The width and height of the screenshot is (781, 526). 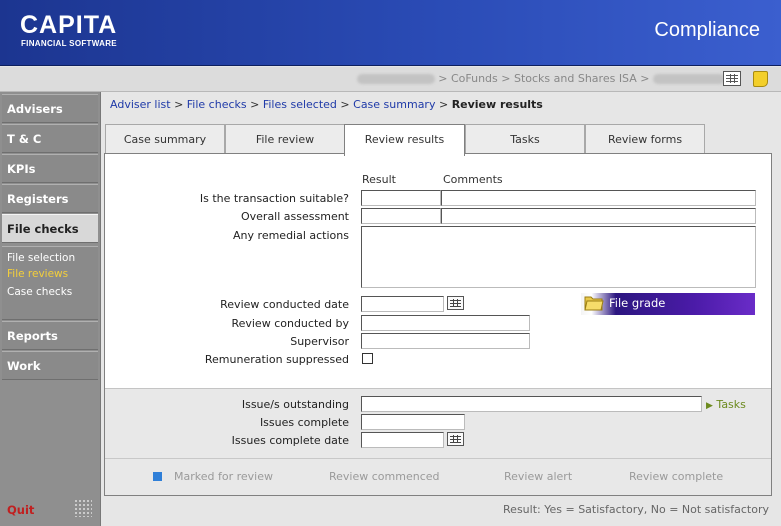 I want to click on context-product: Stocks and Shares ISA, so click(x=575, y=78).